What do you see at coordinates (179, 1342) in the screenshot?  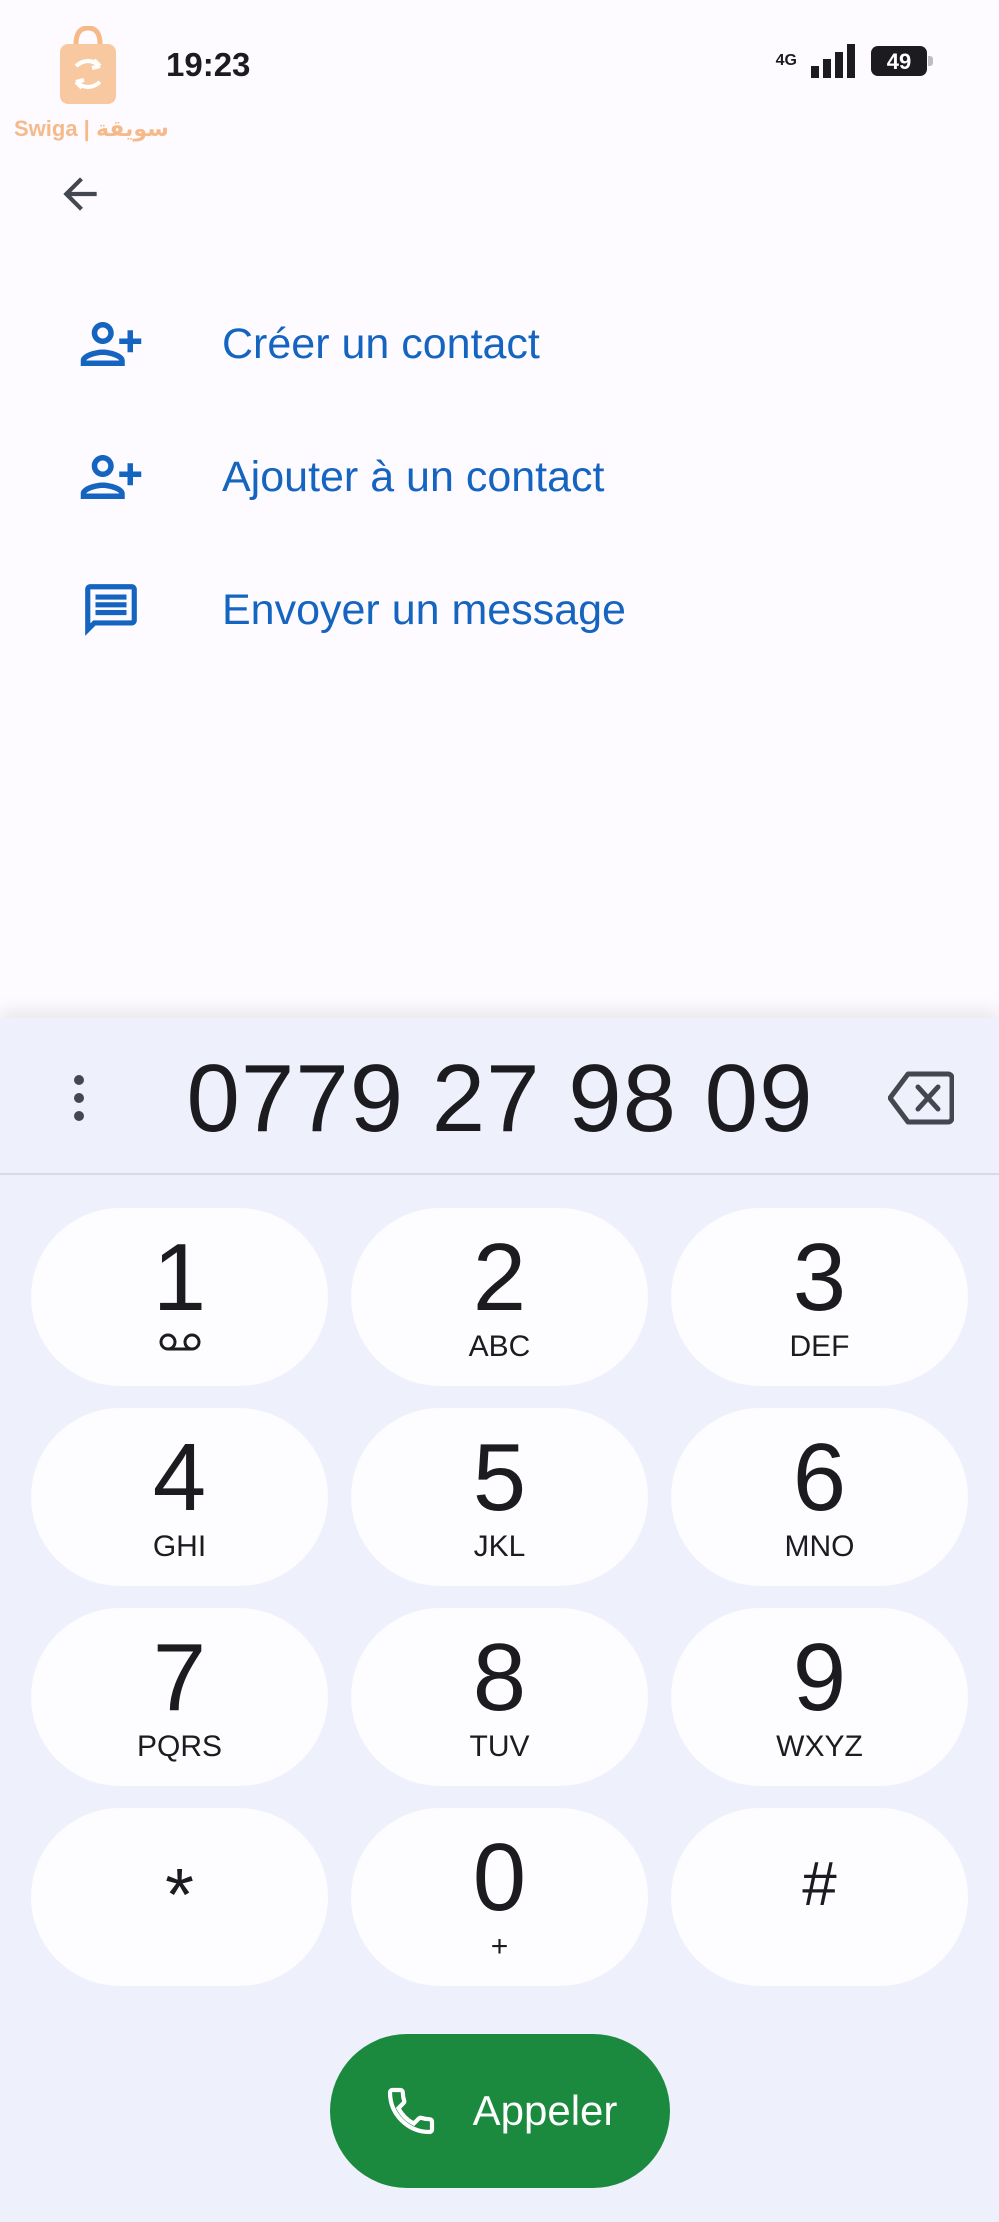 I see `voicemail-icon` at bounding box center [179, 1342].